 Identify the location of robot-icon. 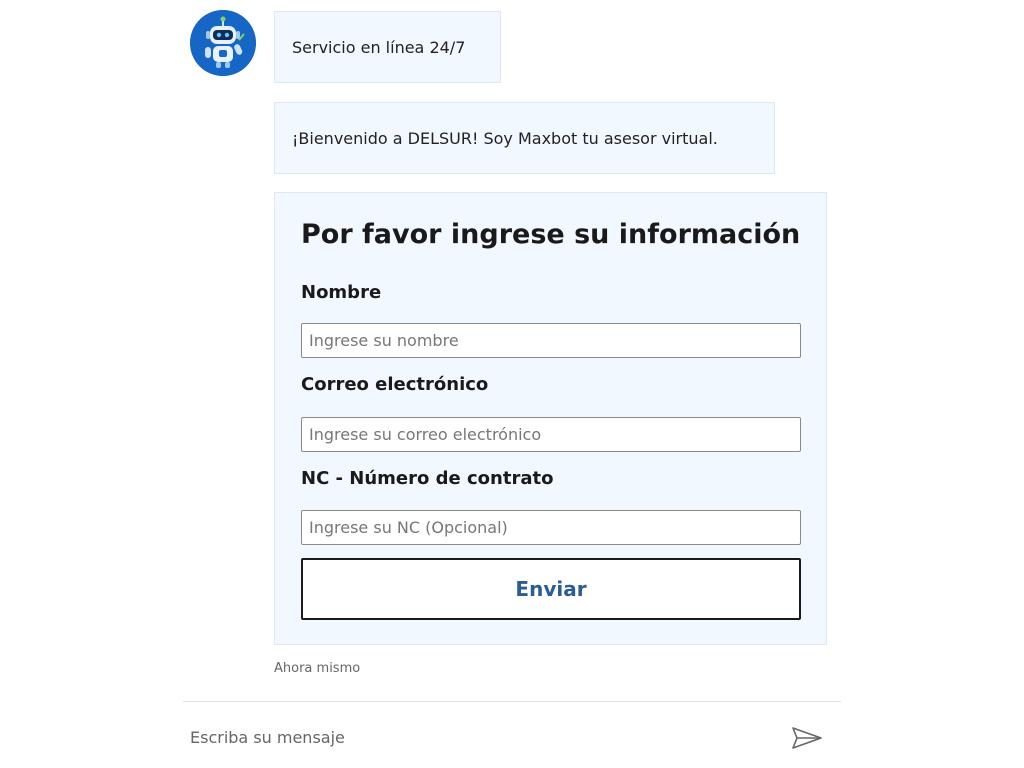
(223, 43).